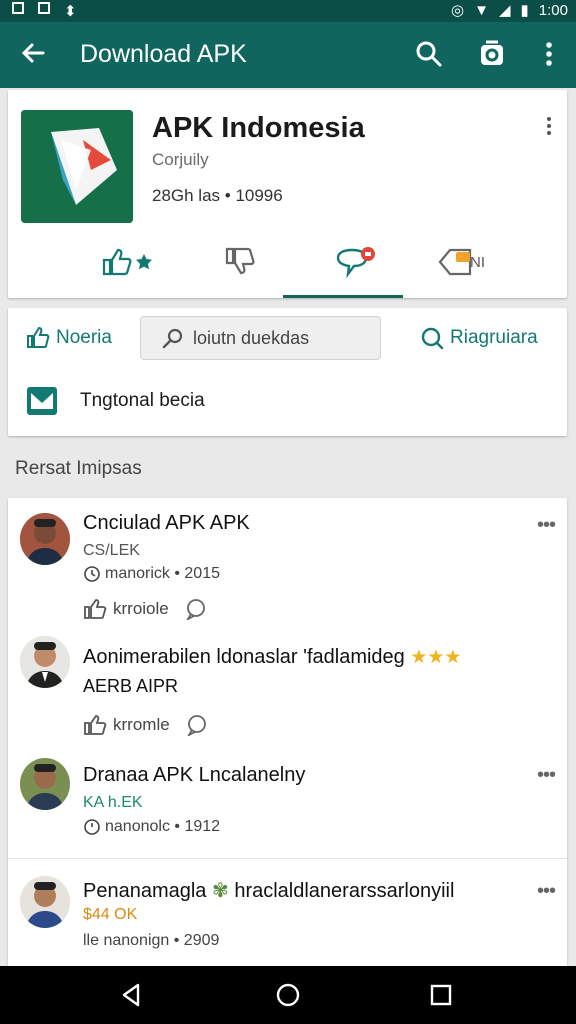 Image resolution: width=576 pixels, height=1024 pixels. Describe the element at coordinates (163, 826) in the screenshot. I see `review-meta-text: nanonolc • 1912` at that location.